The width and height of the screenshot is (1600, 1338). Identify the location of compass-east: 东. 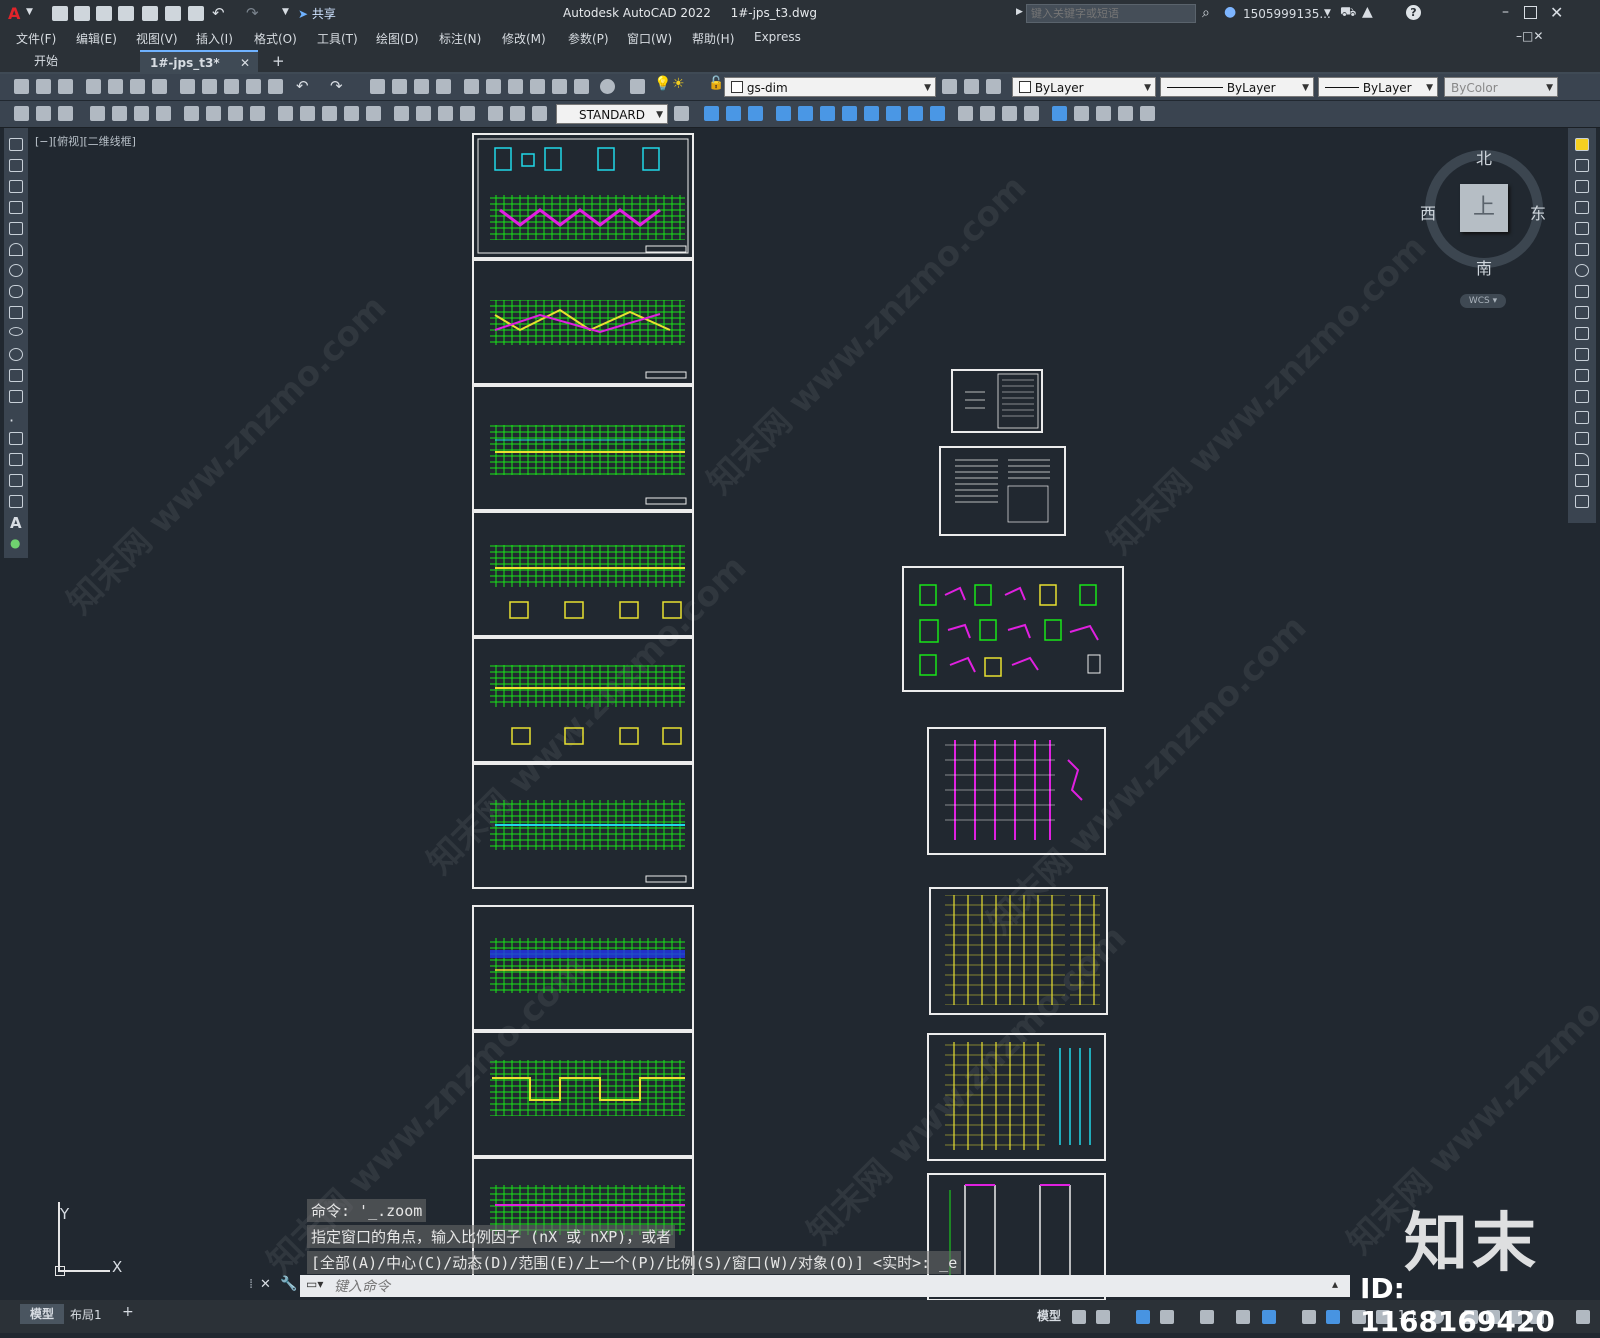
(1538, 212).